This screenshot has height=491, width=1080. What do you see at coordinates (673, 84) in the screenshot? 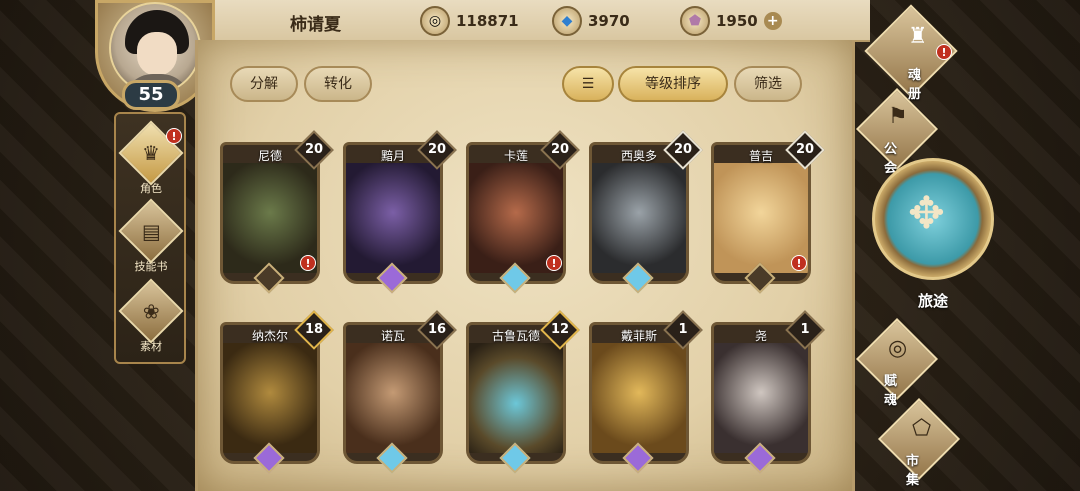
I see `level-sort-button: 等级排序` at bounding box center [673, 84].